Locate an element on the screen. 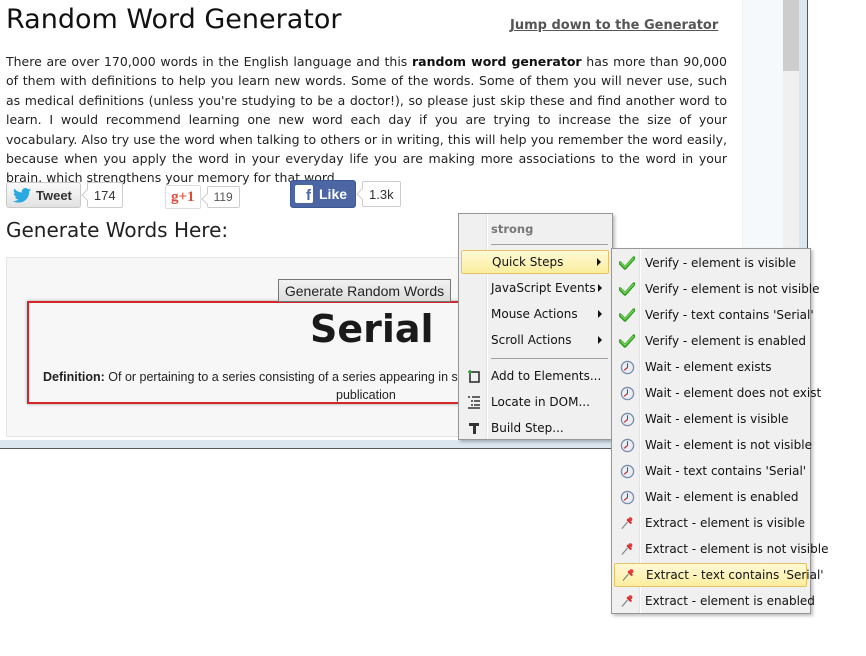 The width and height of the screenshot is (866, 656). menu-item-javascript-events: JavaScript Events is located at coordinates (535, 288).